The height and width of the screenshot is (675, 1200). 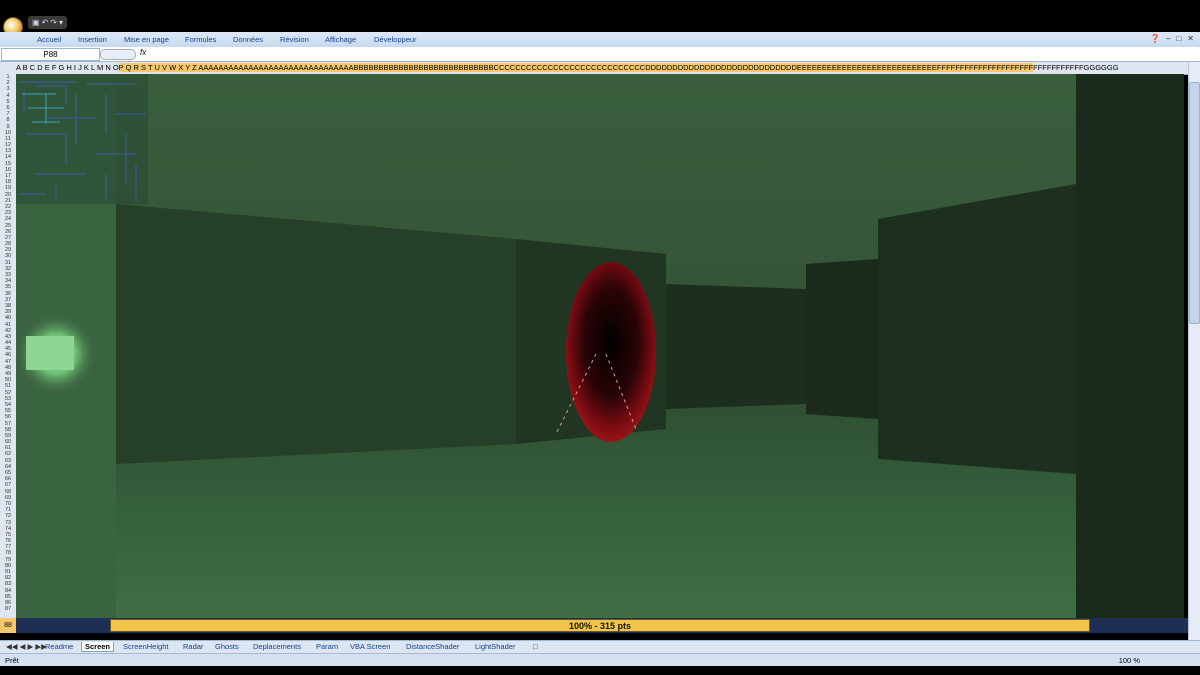 I want to click on tab-accueil: Accueil, so click(x=49, y=39).